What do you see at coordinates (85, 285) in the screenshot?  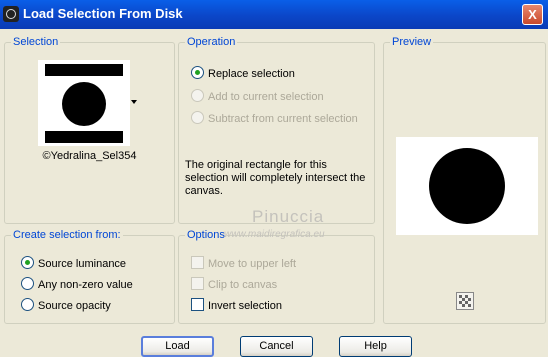 I see `any-non-zero-label: Any non-zero value` at bounding box center [85, 285].